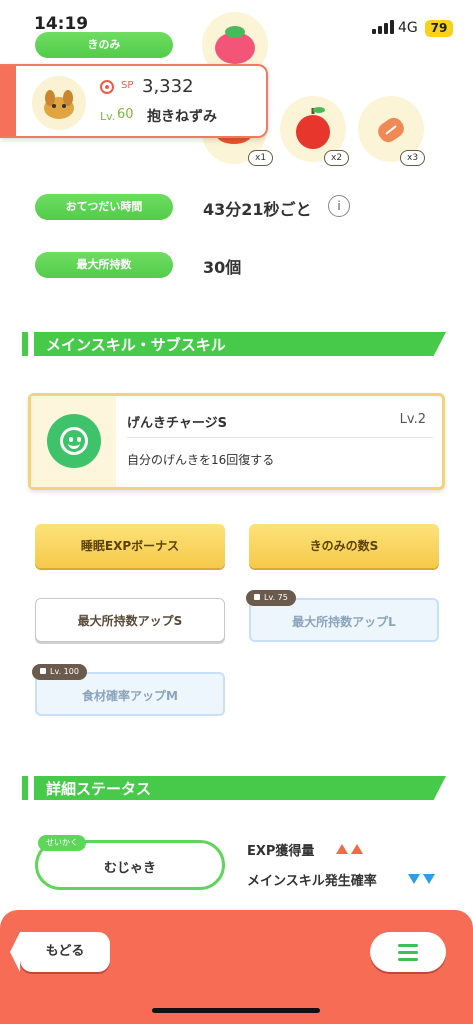  I want to click on nature-tag: せいかく, so click(62, 843).